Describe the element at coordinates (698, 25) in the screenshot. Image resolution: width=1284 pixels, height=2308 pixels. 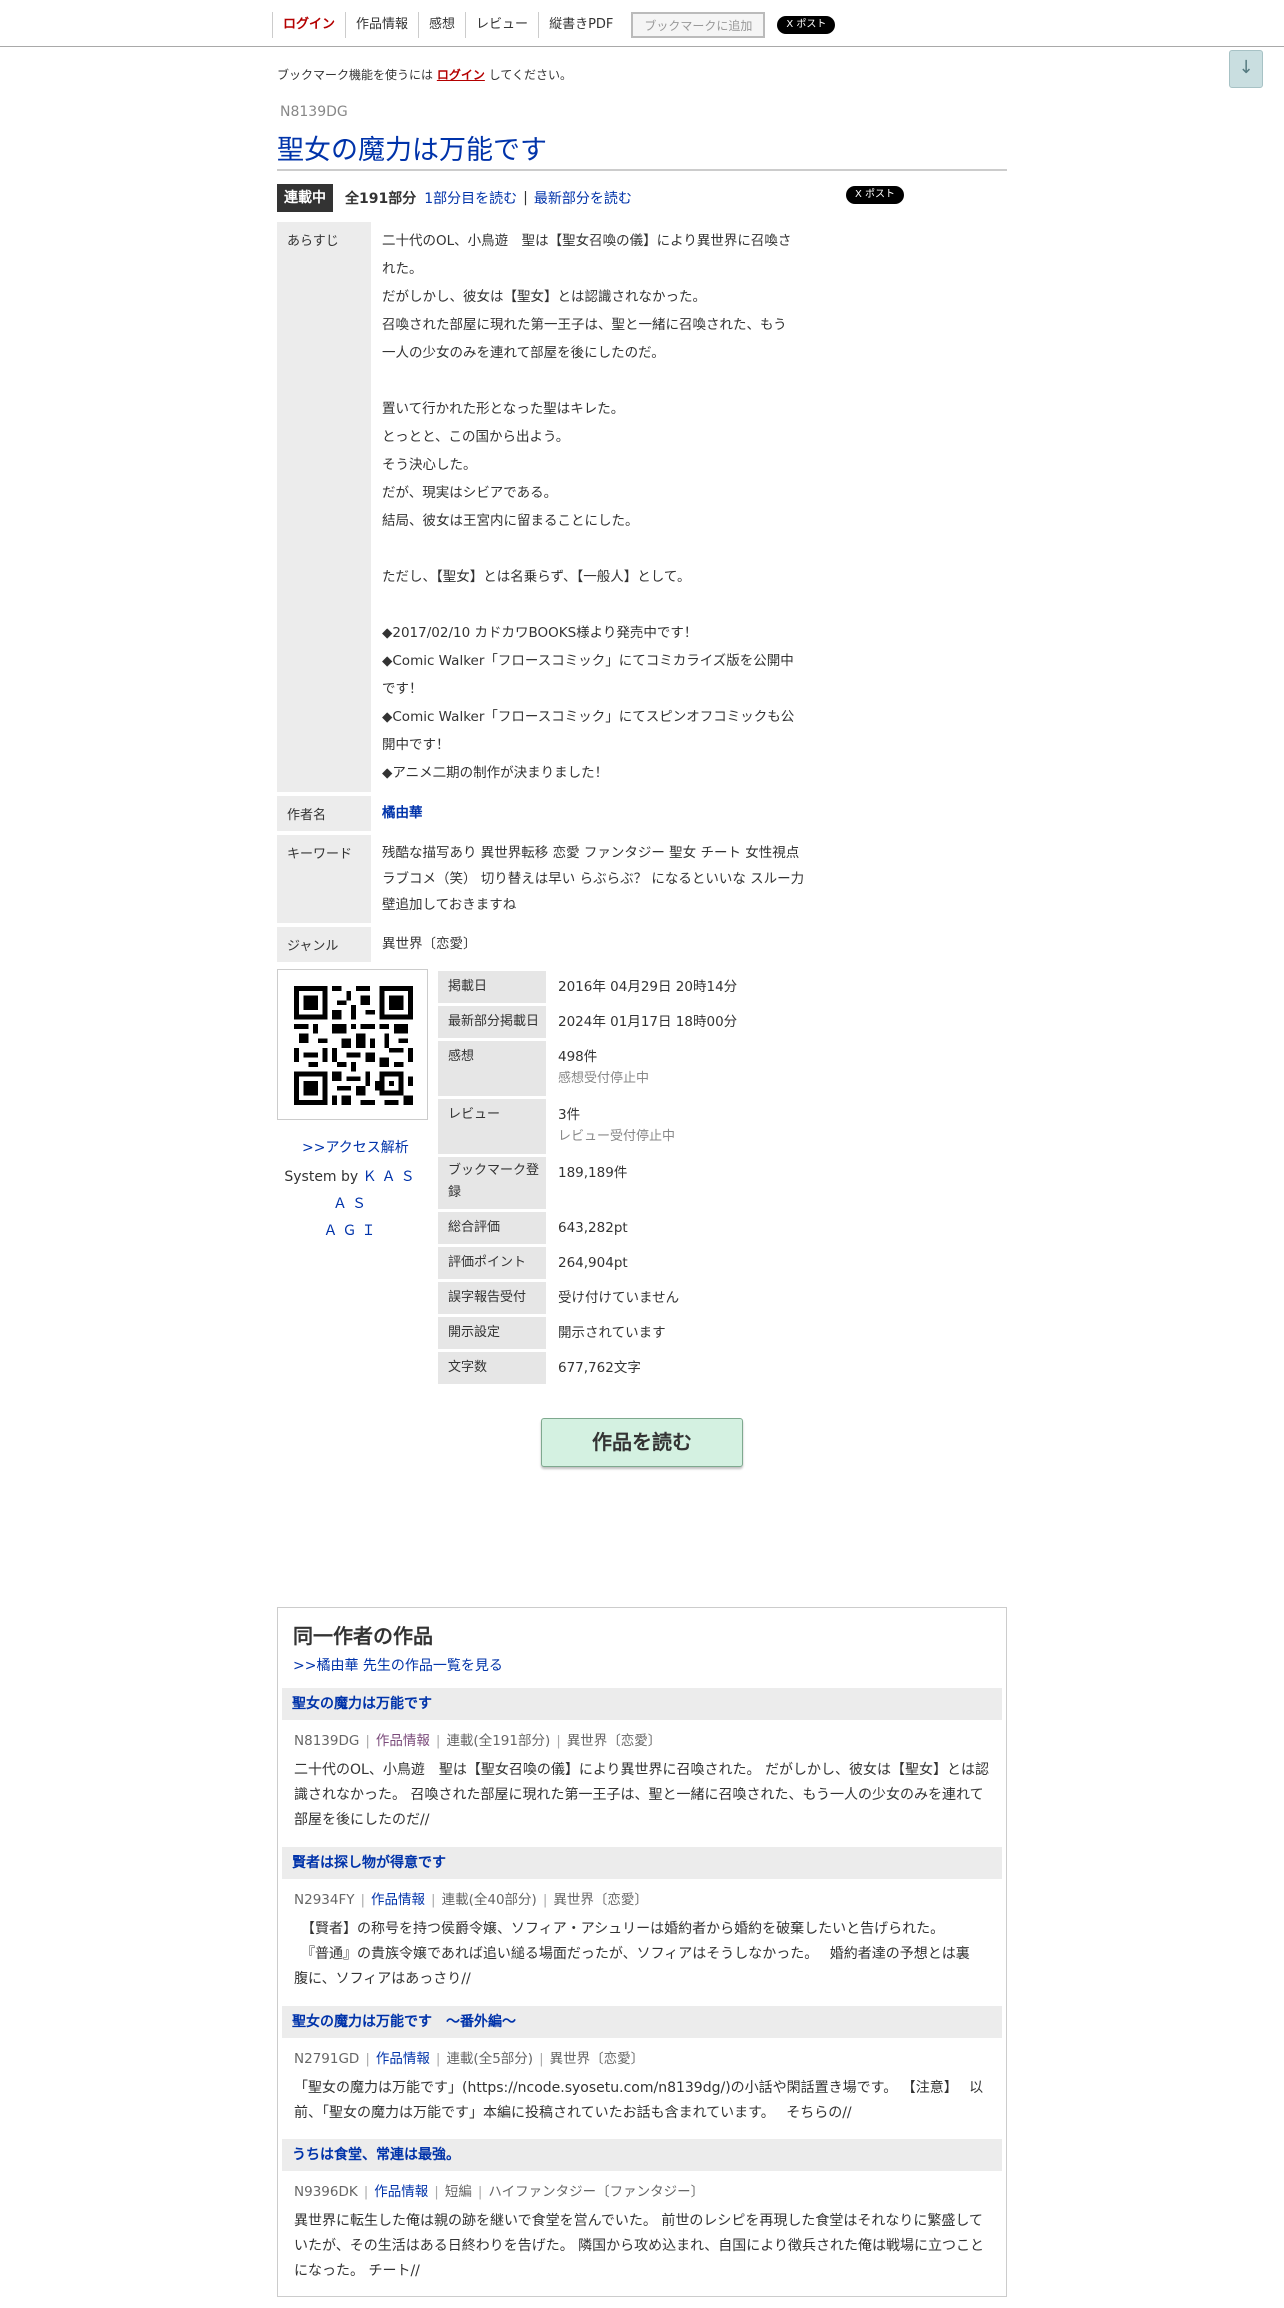
I see `bookmark-add-button: ブックマークに追加` at that location.